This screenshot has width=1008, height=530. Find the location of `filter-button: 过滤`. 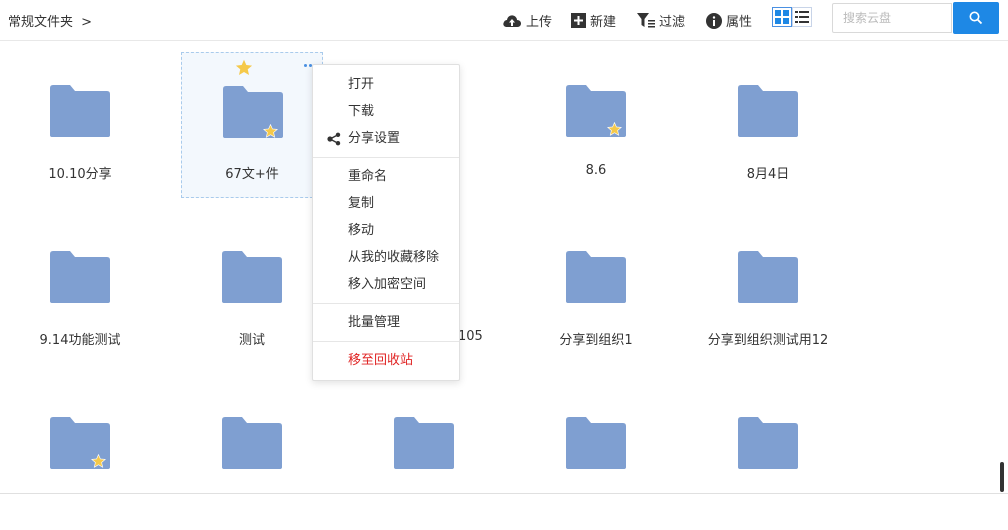

filter-button: 过滤 is located at coordinates (661, 20).